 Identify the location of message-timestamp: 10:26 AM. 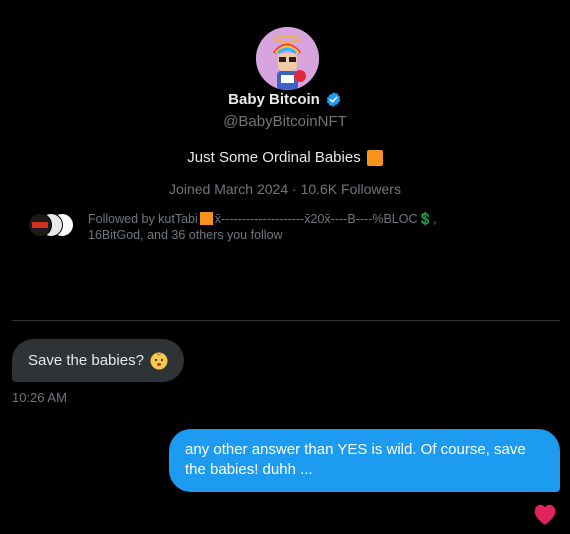
(39, 397).